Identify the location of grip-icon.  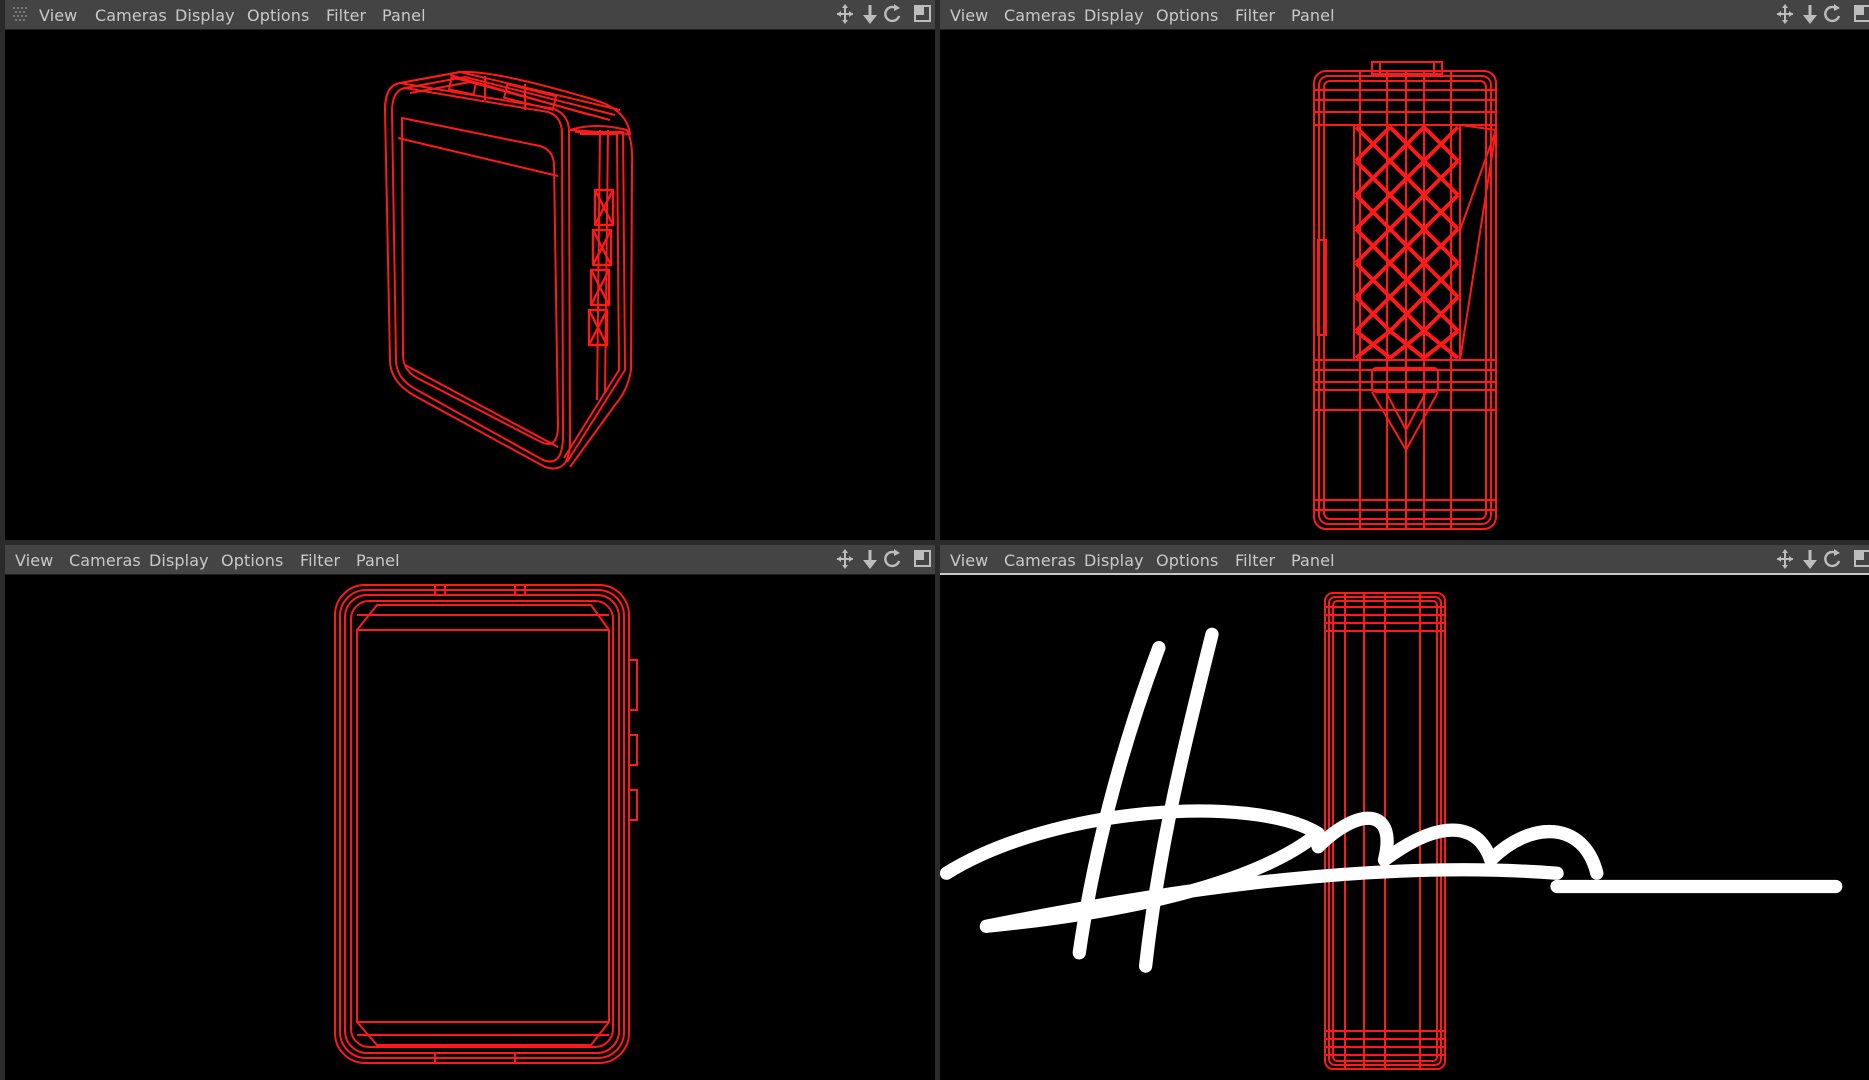
(21, 14).